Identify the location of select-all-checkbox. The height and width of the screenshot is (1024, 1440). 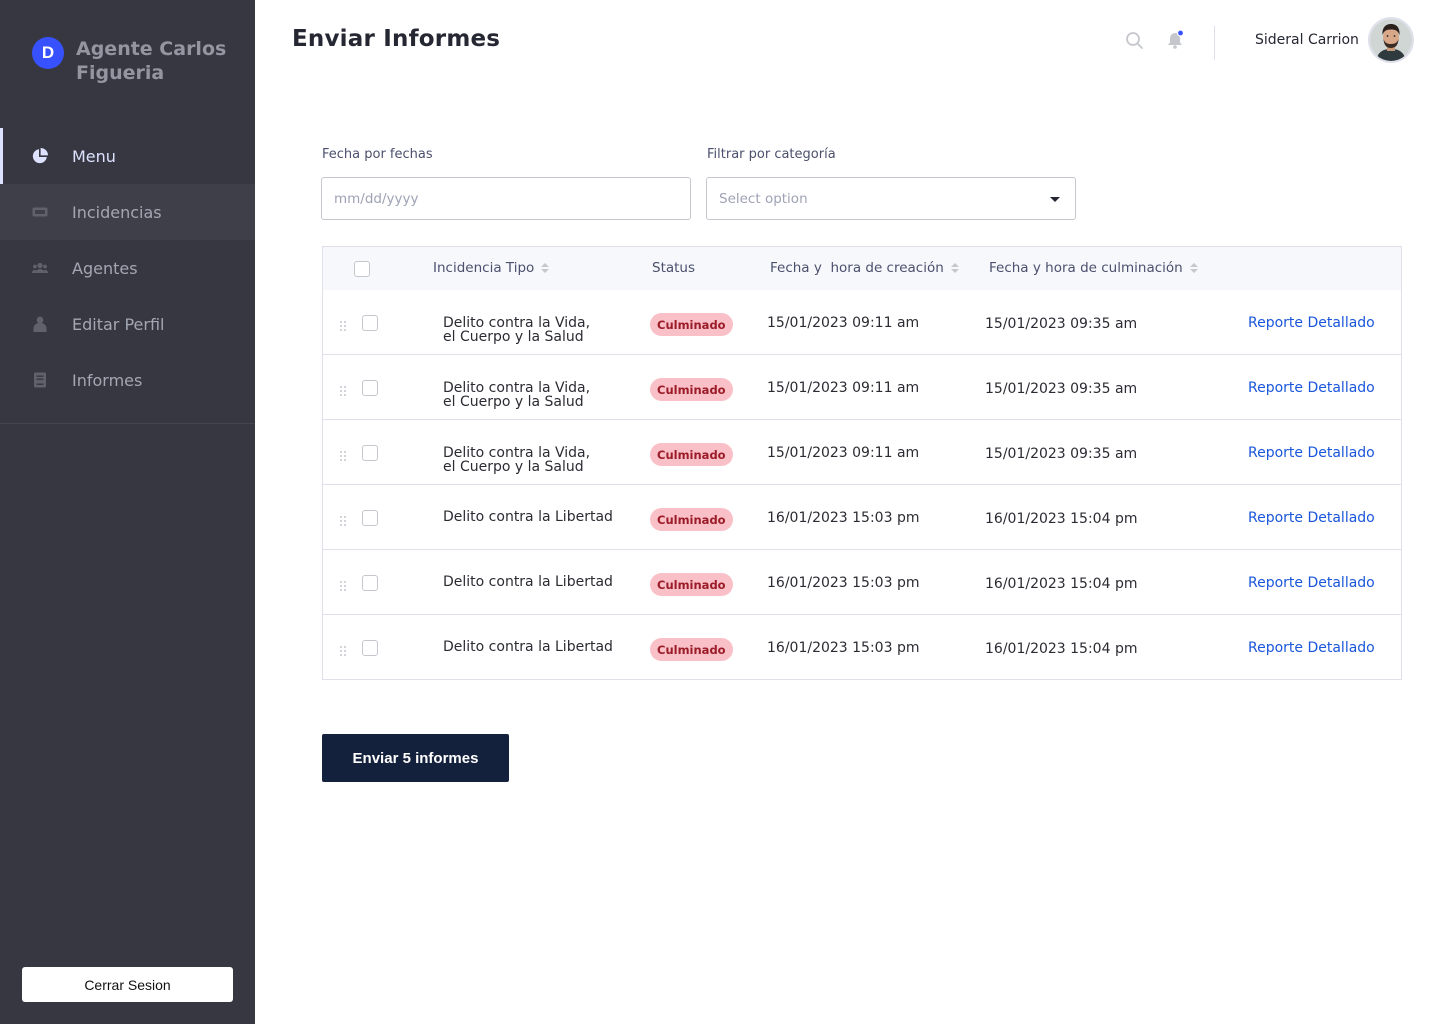
(362, 269).